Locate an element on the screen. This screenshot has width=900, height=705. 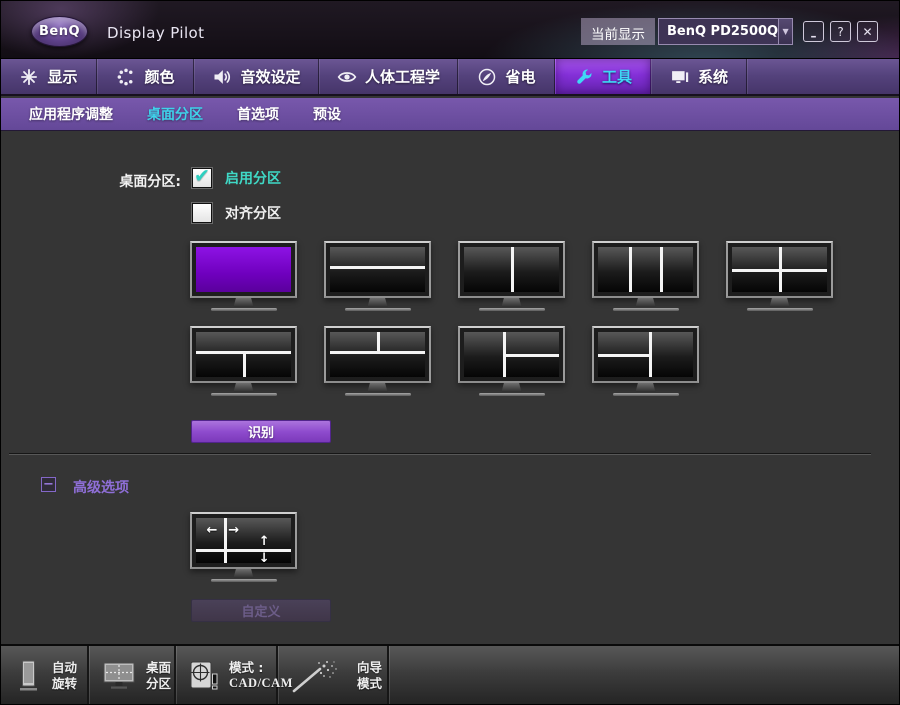
toolbar-item-label: 自动 旋转 is located at coordinates (65, 675).